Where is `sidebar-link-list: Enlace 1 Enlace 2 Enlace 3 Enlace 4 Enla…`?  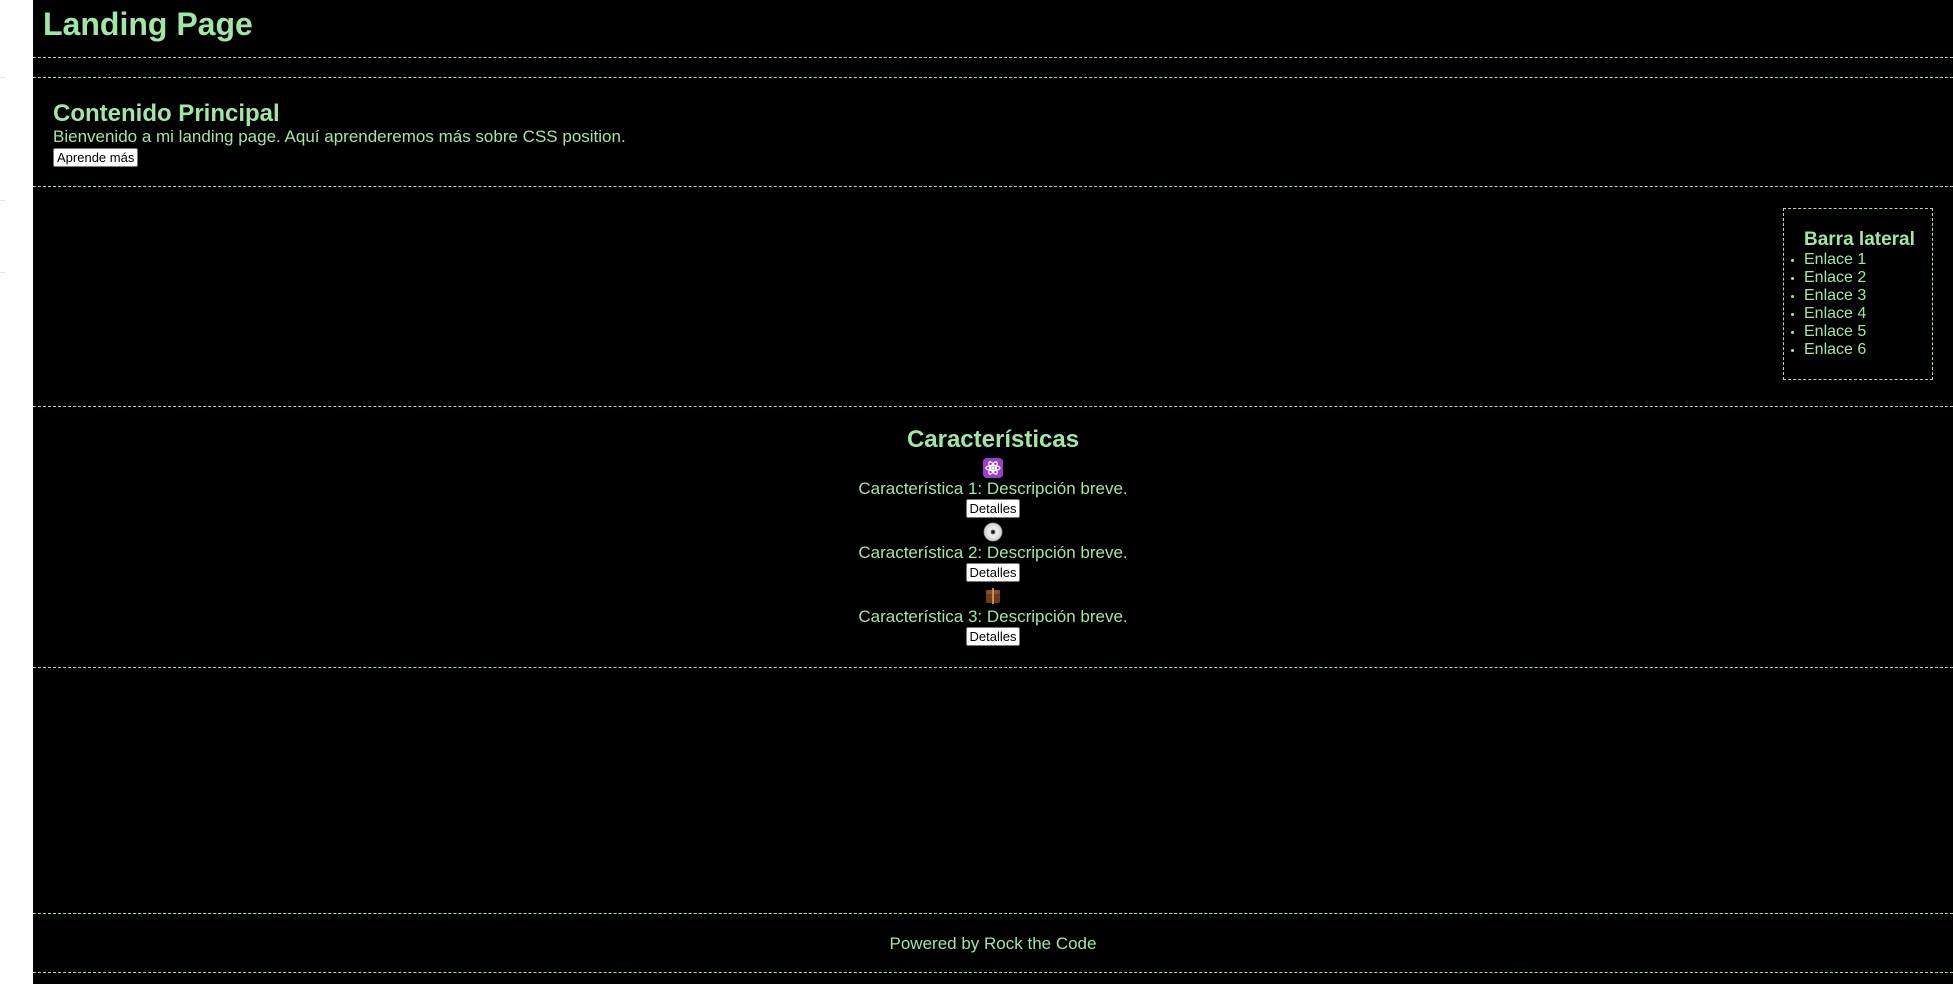
sidebar-link-list: Enlace 1 Enlace 2 Enlace 3 Enlace 4 Enla… is located at coordinates (1858, 305).